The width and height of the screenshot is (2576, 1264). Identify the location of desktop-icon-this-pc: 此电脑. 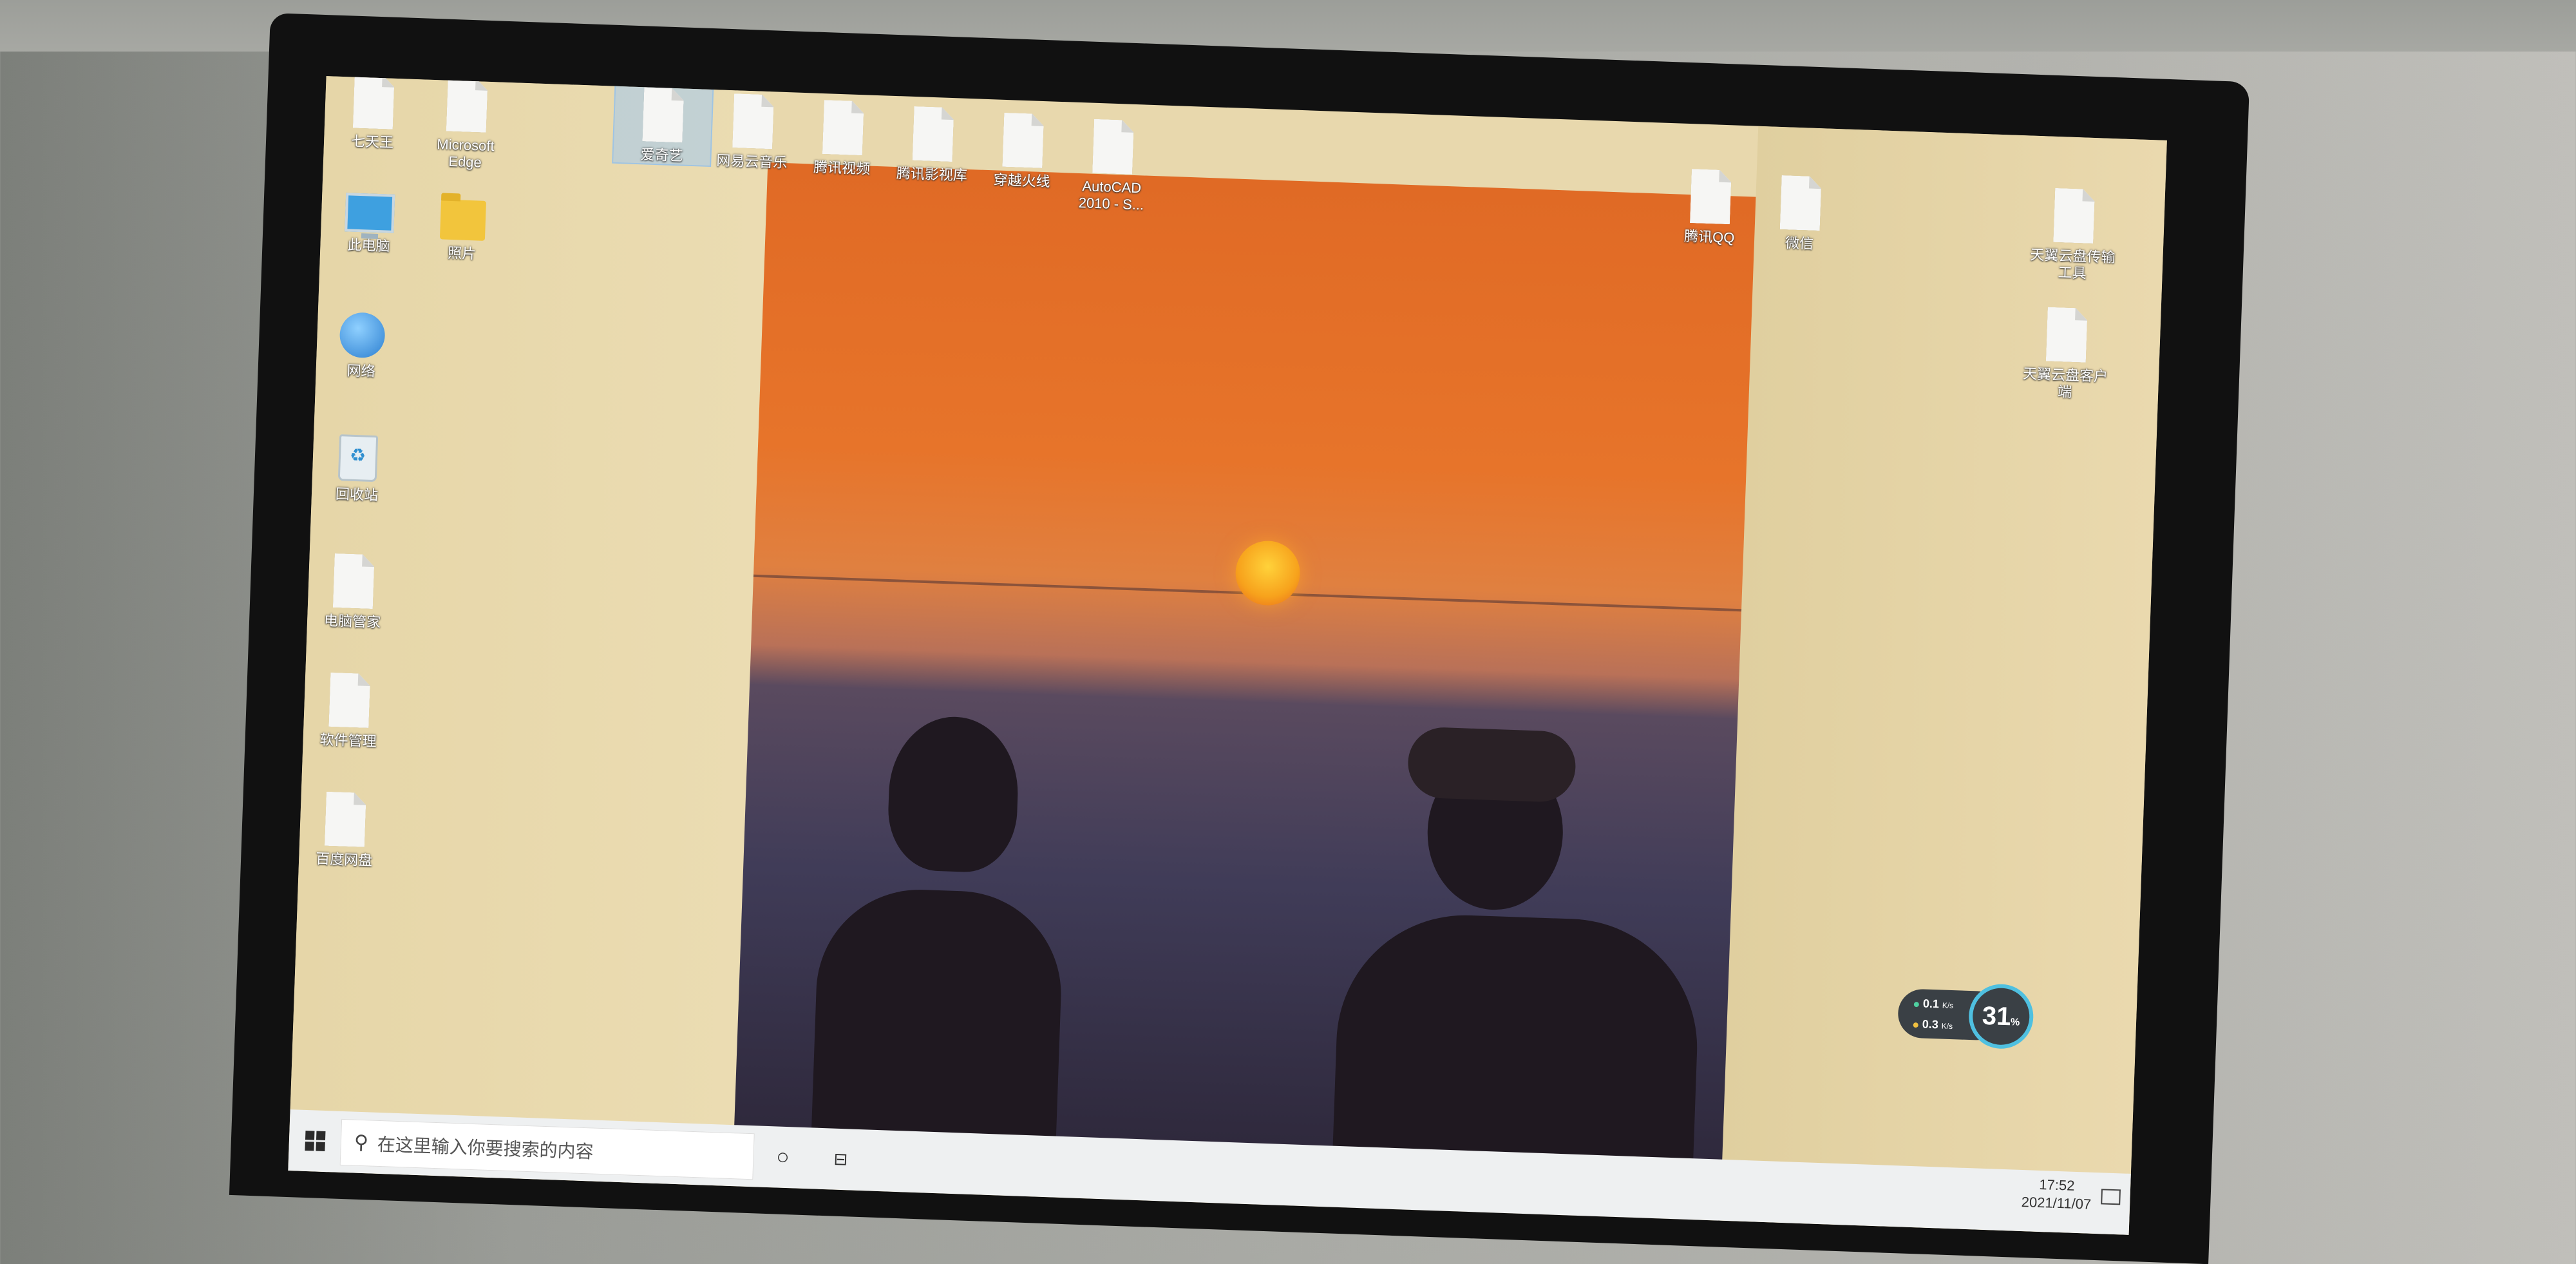
(369, 224).